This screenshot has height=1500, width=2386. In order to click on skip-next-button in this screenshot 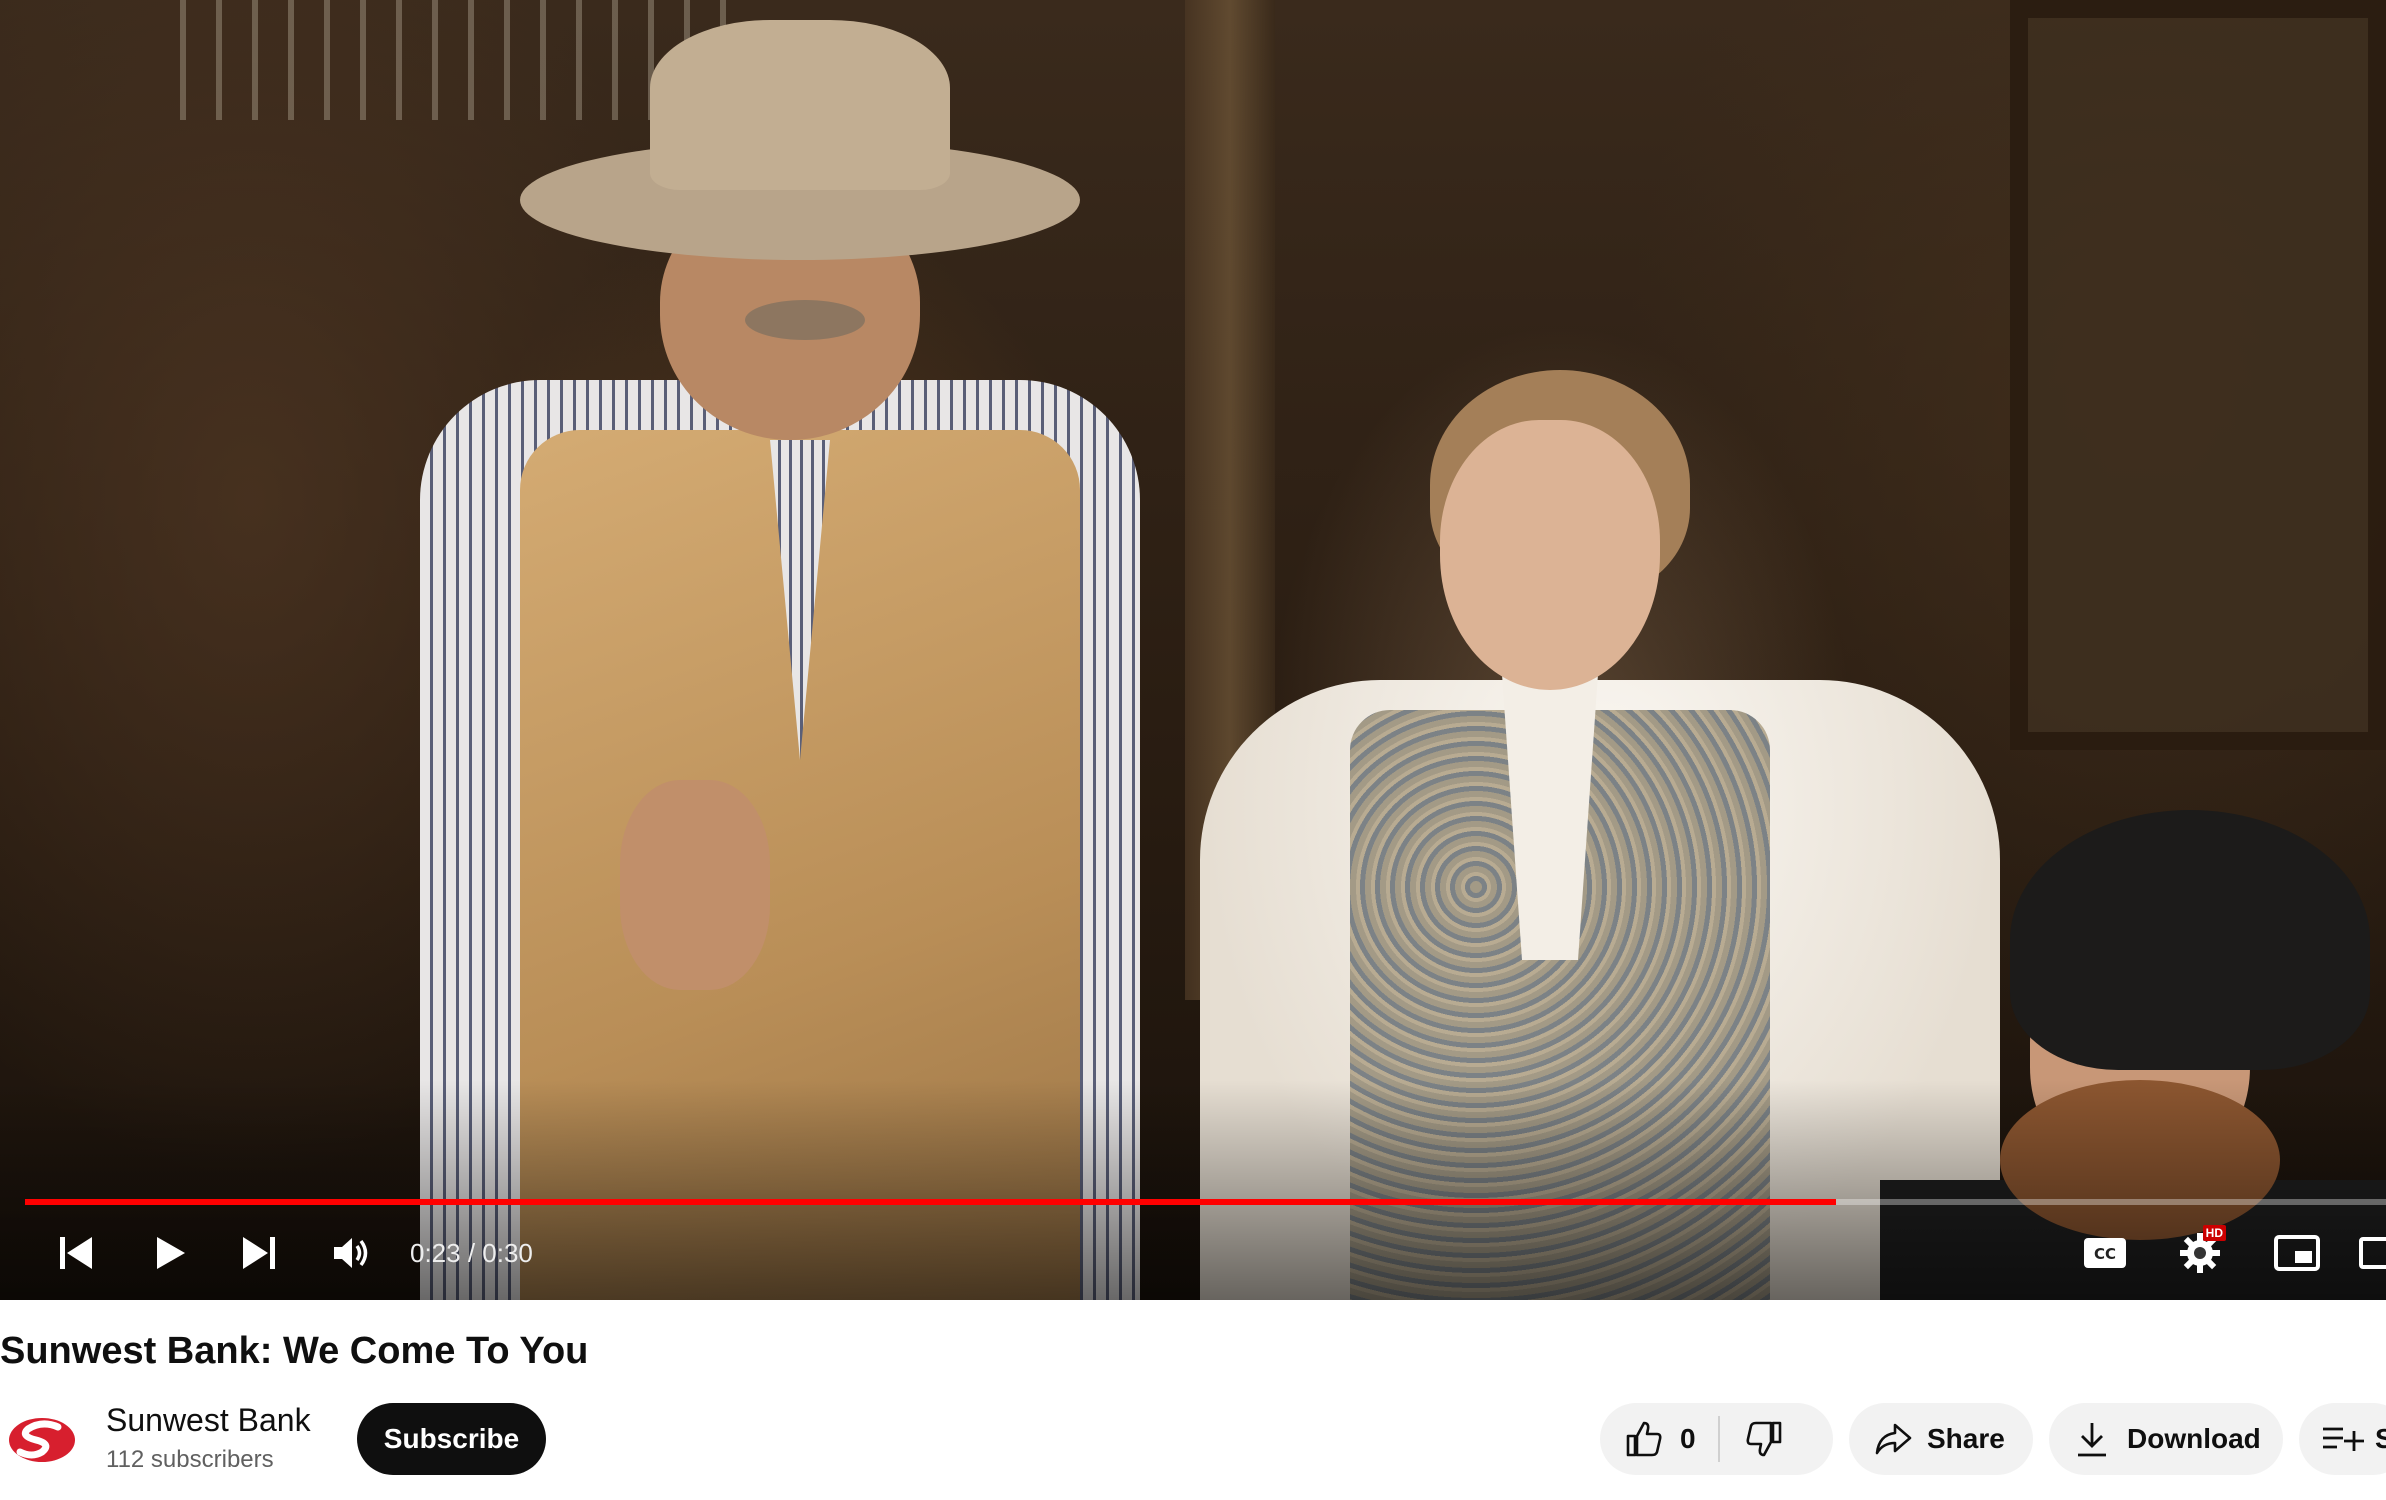, I will do `click(259, 1253)`.